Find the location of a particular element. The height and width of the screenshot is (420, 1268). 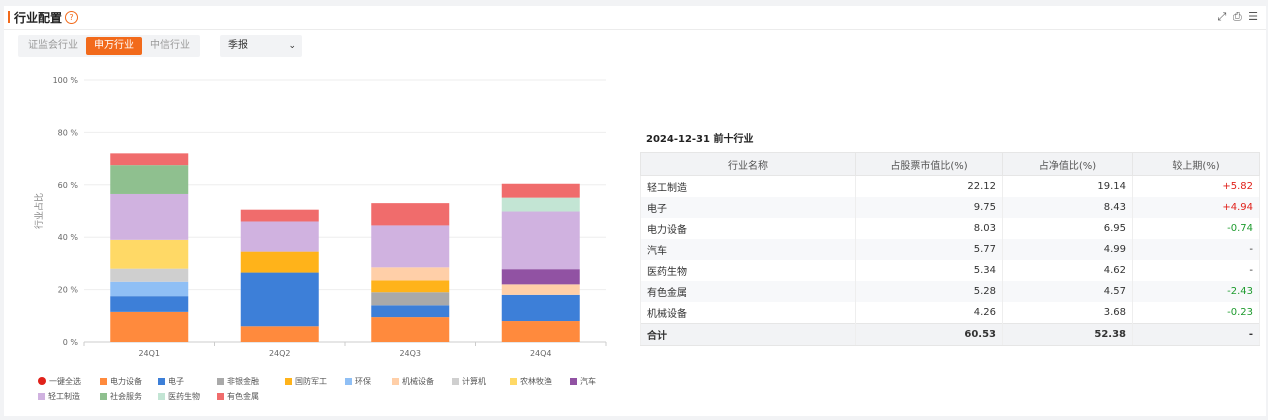

y-tick-label: 60 % is located at coordinates (68, 185).